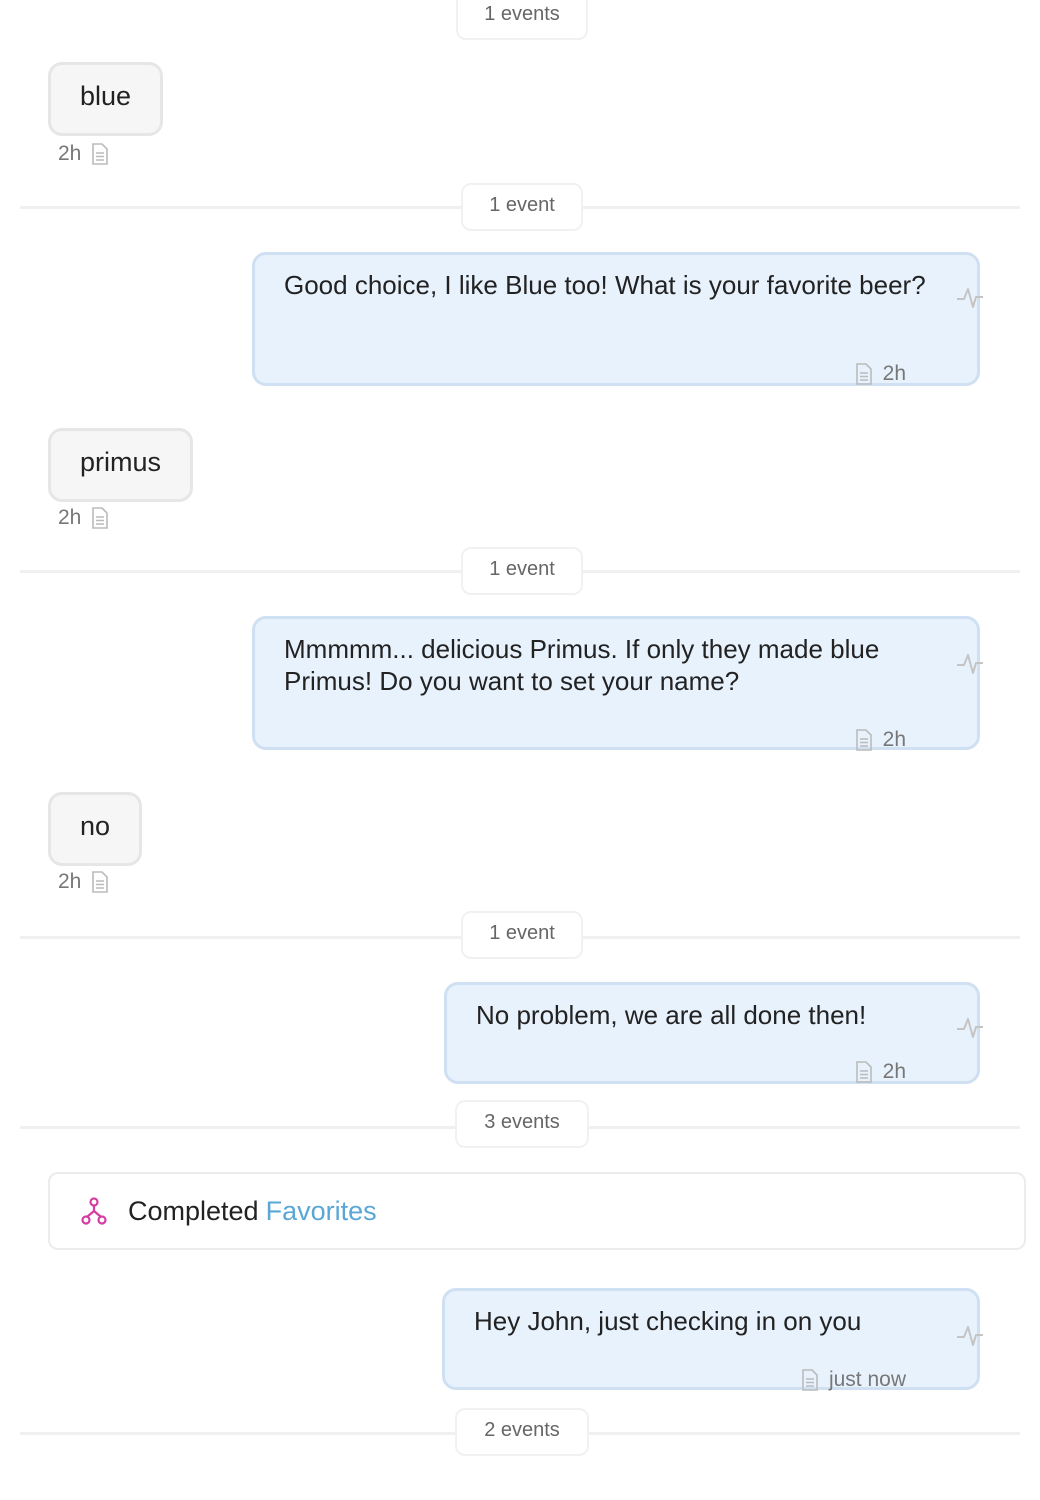  I want to click on message-text: blue, so click(106, 96).